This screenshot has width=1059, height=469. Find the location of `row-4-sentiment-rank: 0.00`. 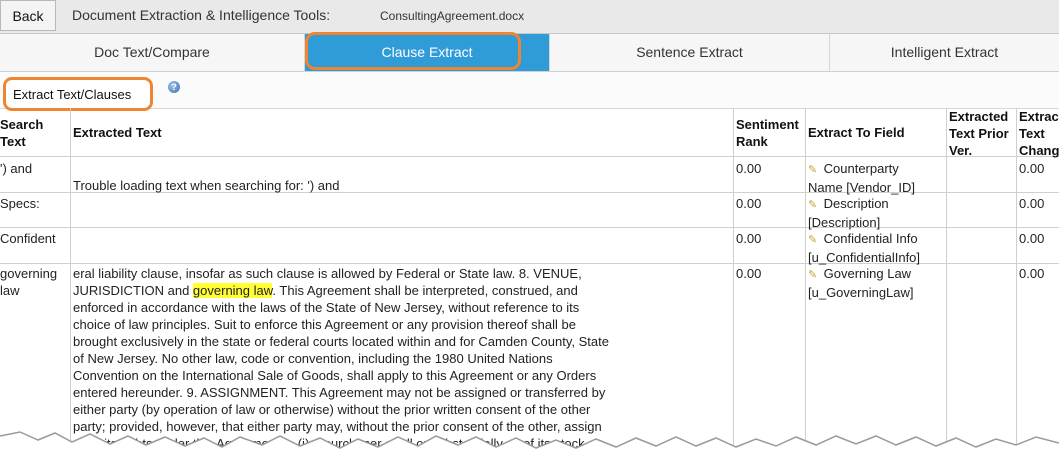

row-4-sentiment-rank: 0.00 is located at coordinates (749, 273).